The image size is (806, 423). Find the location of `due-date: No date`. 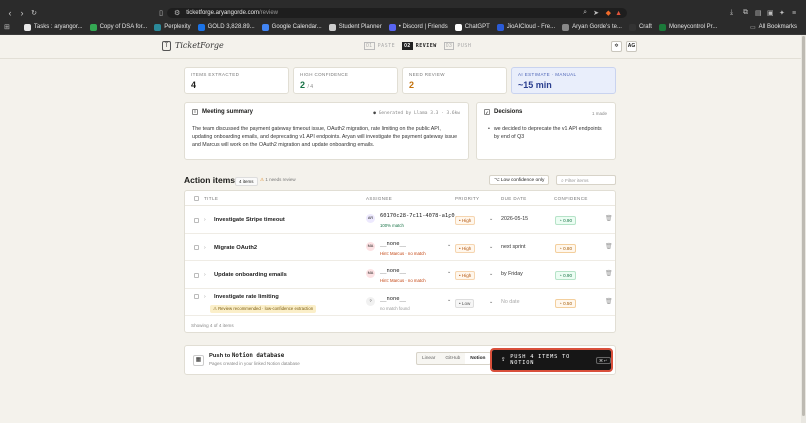

due-date: No date is located at coordinates (510, 302).